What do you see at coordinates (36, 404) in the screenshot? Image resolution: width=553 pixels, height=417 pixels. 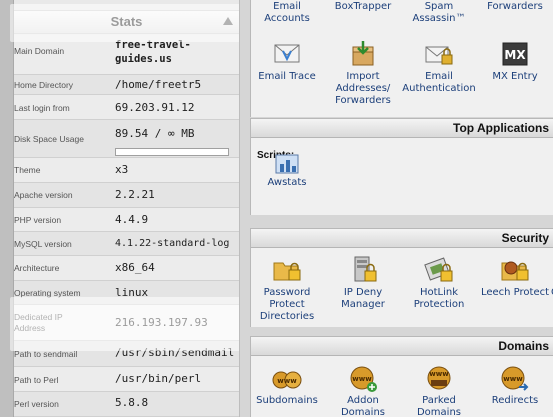 I see `stat-label: Perl version` at bounding box center [36, 404].